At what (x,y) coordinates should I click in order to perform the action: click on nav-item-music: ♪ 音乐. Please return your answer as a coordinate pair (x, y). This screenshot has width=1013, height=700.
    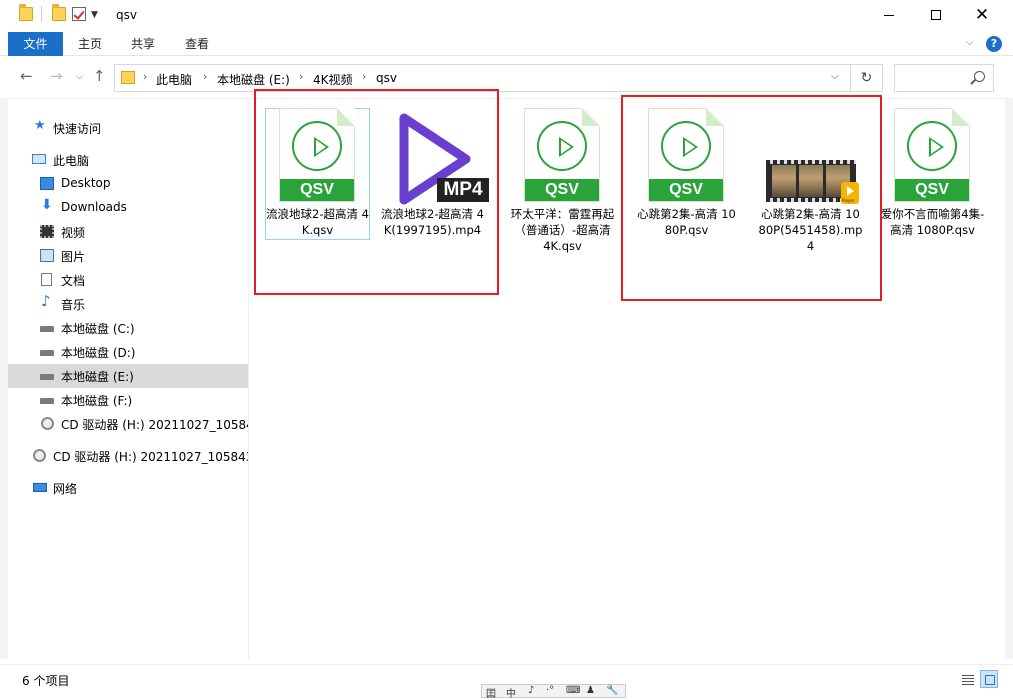
    Looking at the image, I should click on (128, 304).